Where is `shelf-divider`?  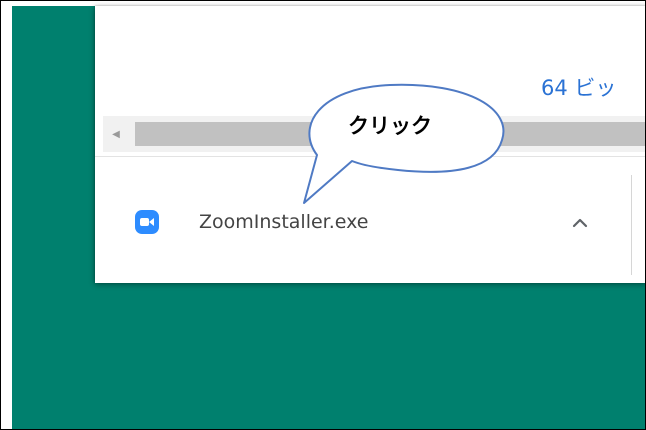 shelf-divider is located at coordinates (631, 225).